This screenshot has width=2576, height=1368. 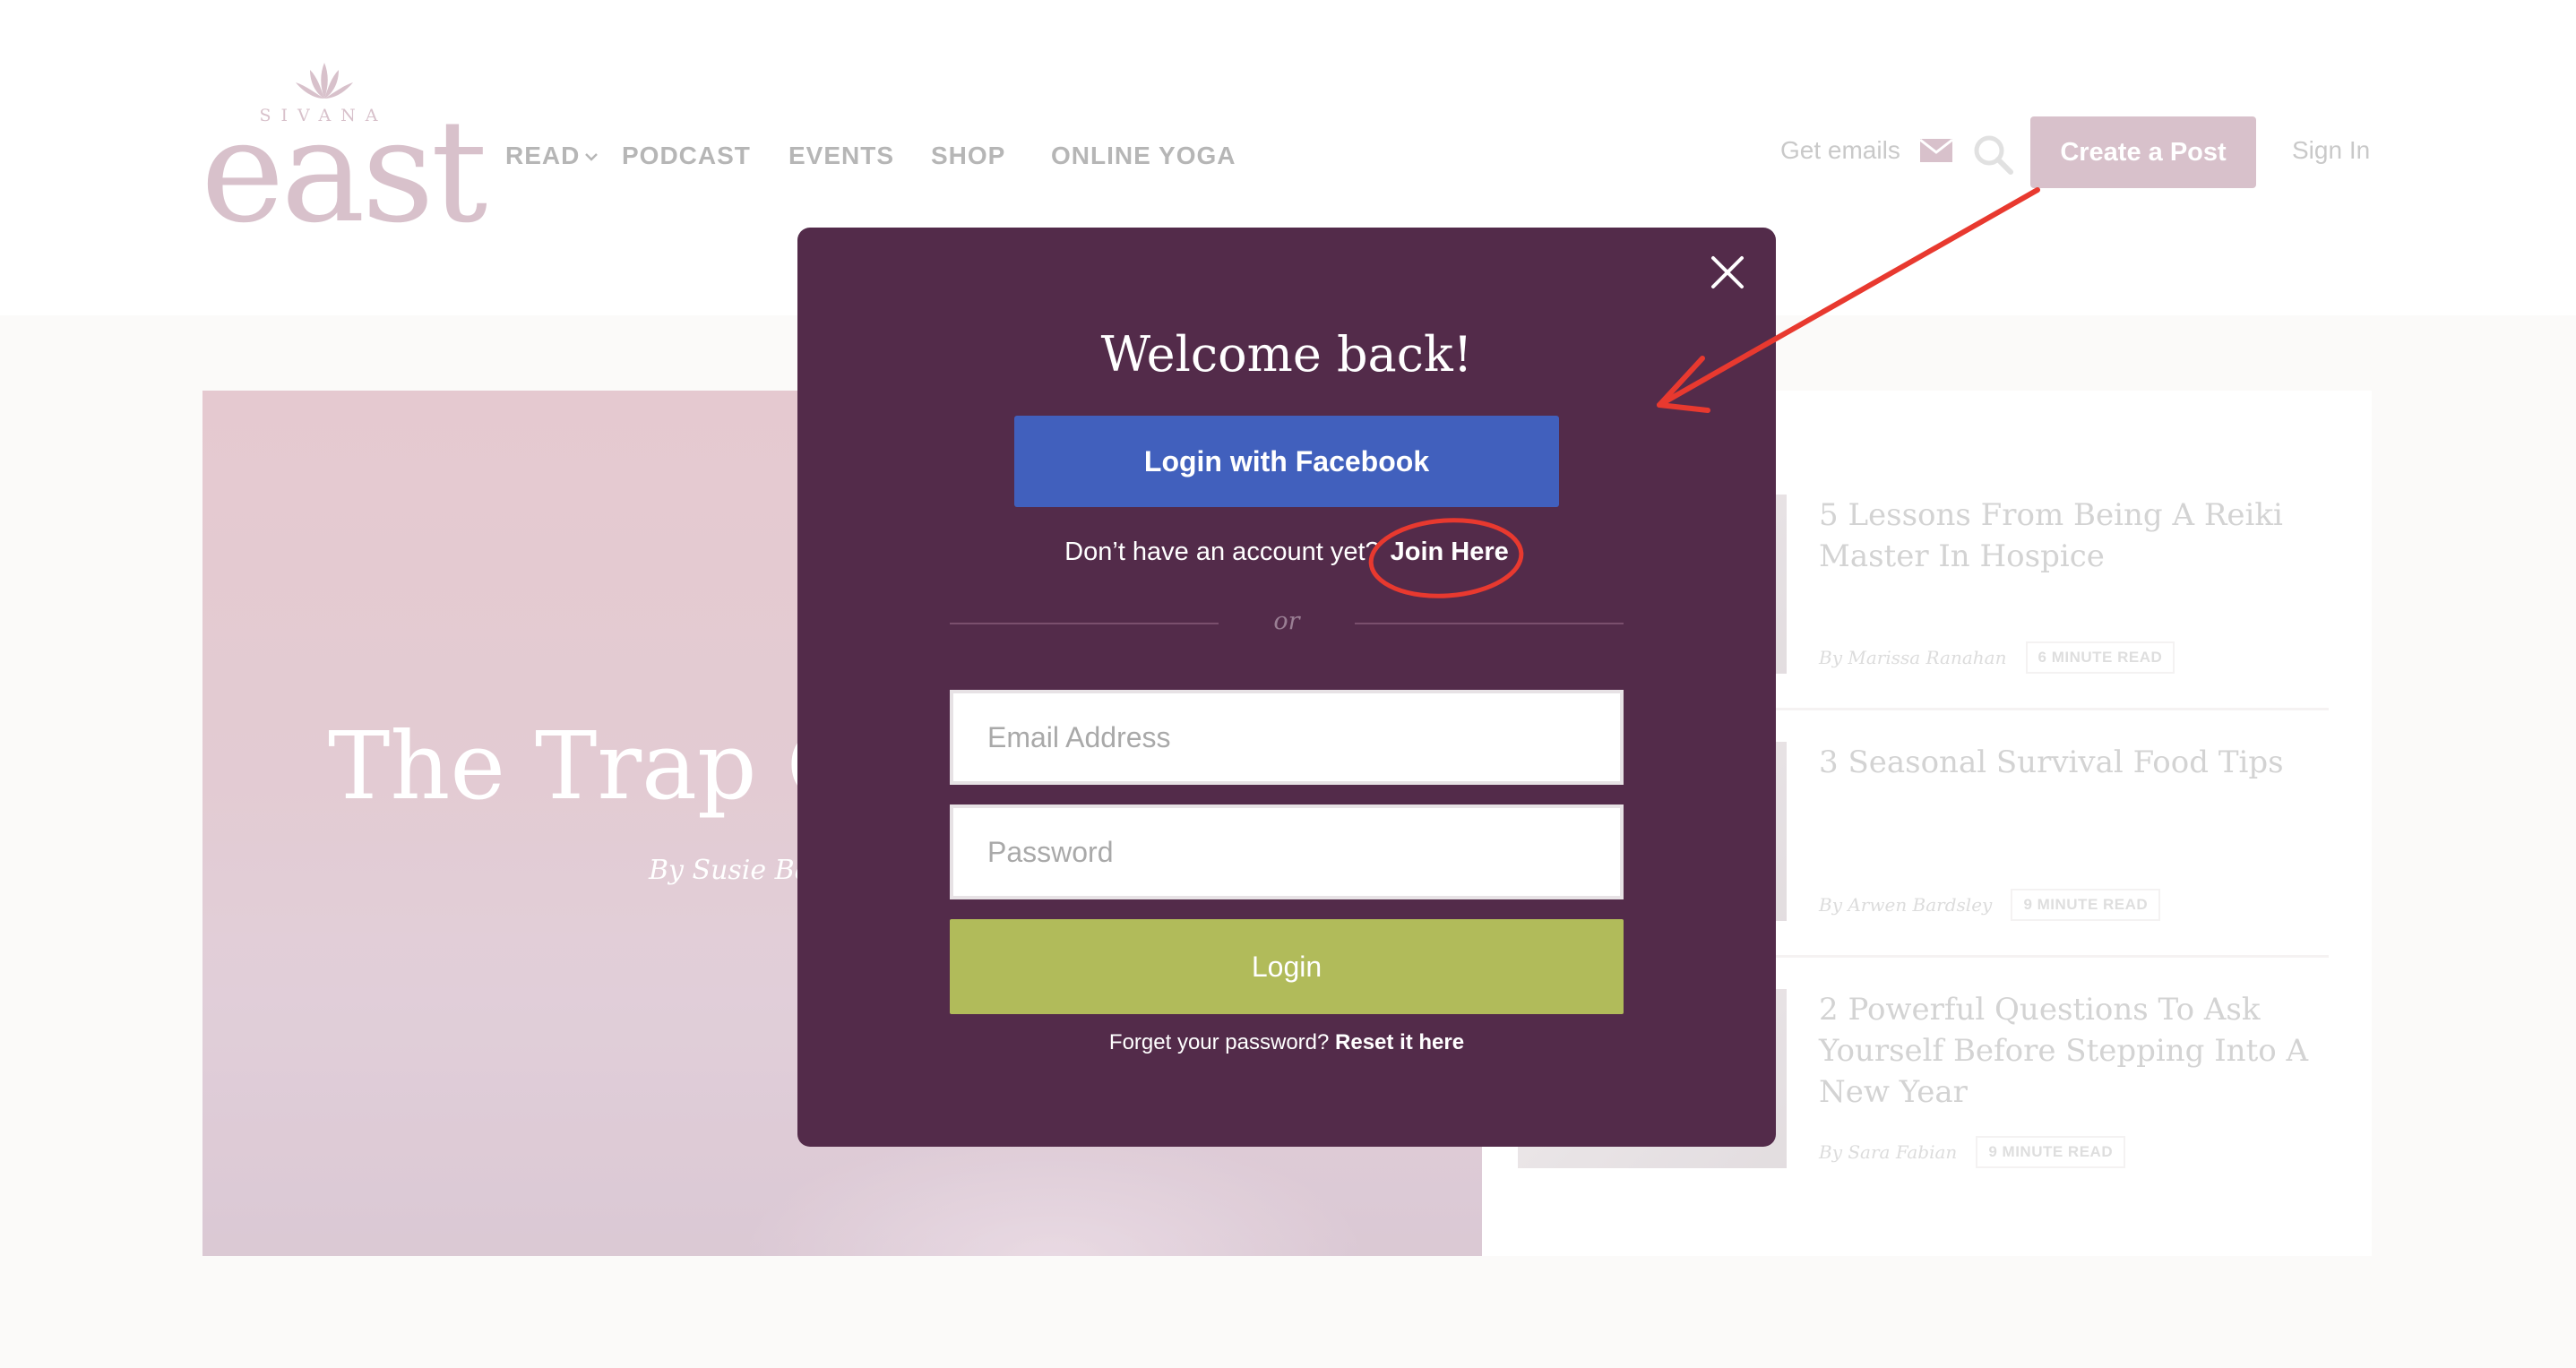 I want to click on reset-password-link: Reset it here, so click(x=1399, y=1042).